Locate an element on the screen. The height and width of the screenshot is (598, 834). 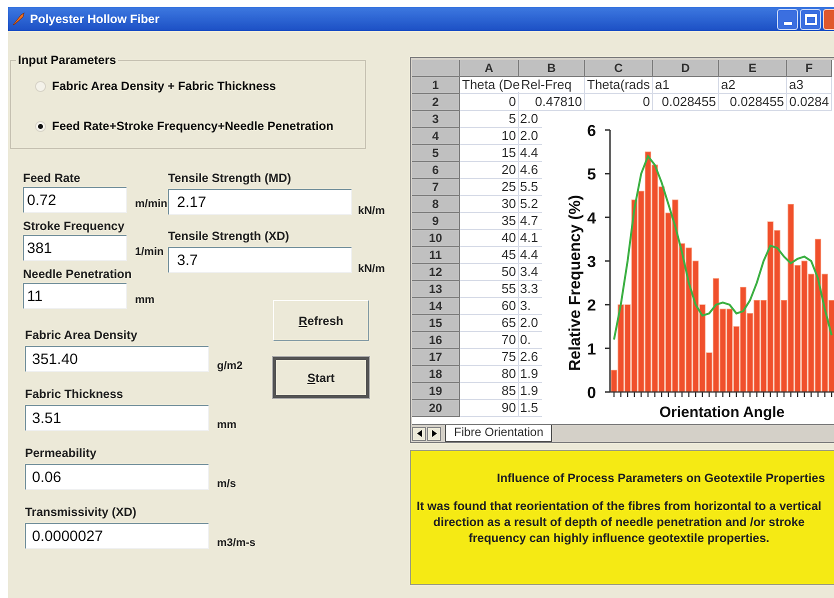
table-cell: 20 is located at coordinates (509, 169).